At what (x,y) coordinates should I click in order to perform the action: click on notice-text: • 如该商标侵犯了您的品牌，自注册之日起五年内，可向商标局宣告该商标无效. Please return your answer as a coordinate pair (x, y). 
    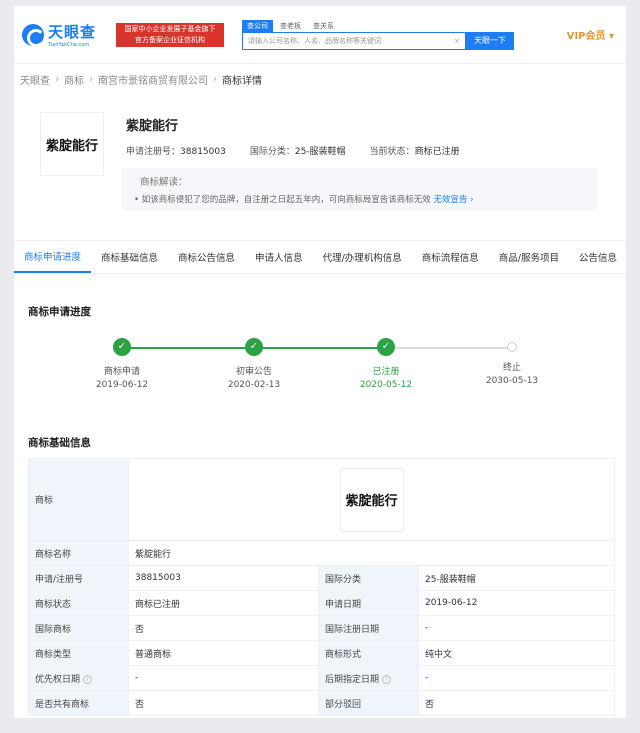
    Looking at the image, I should click on (282, 200).